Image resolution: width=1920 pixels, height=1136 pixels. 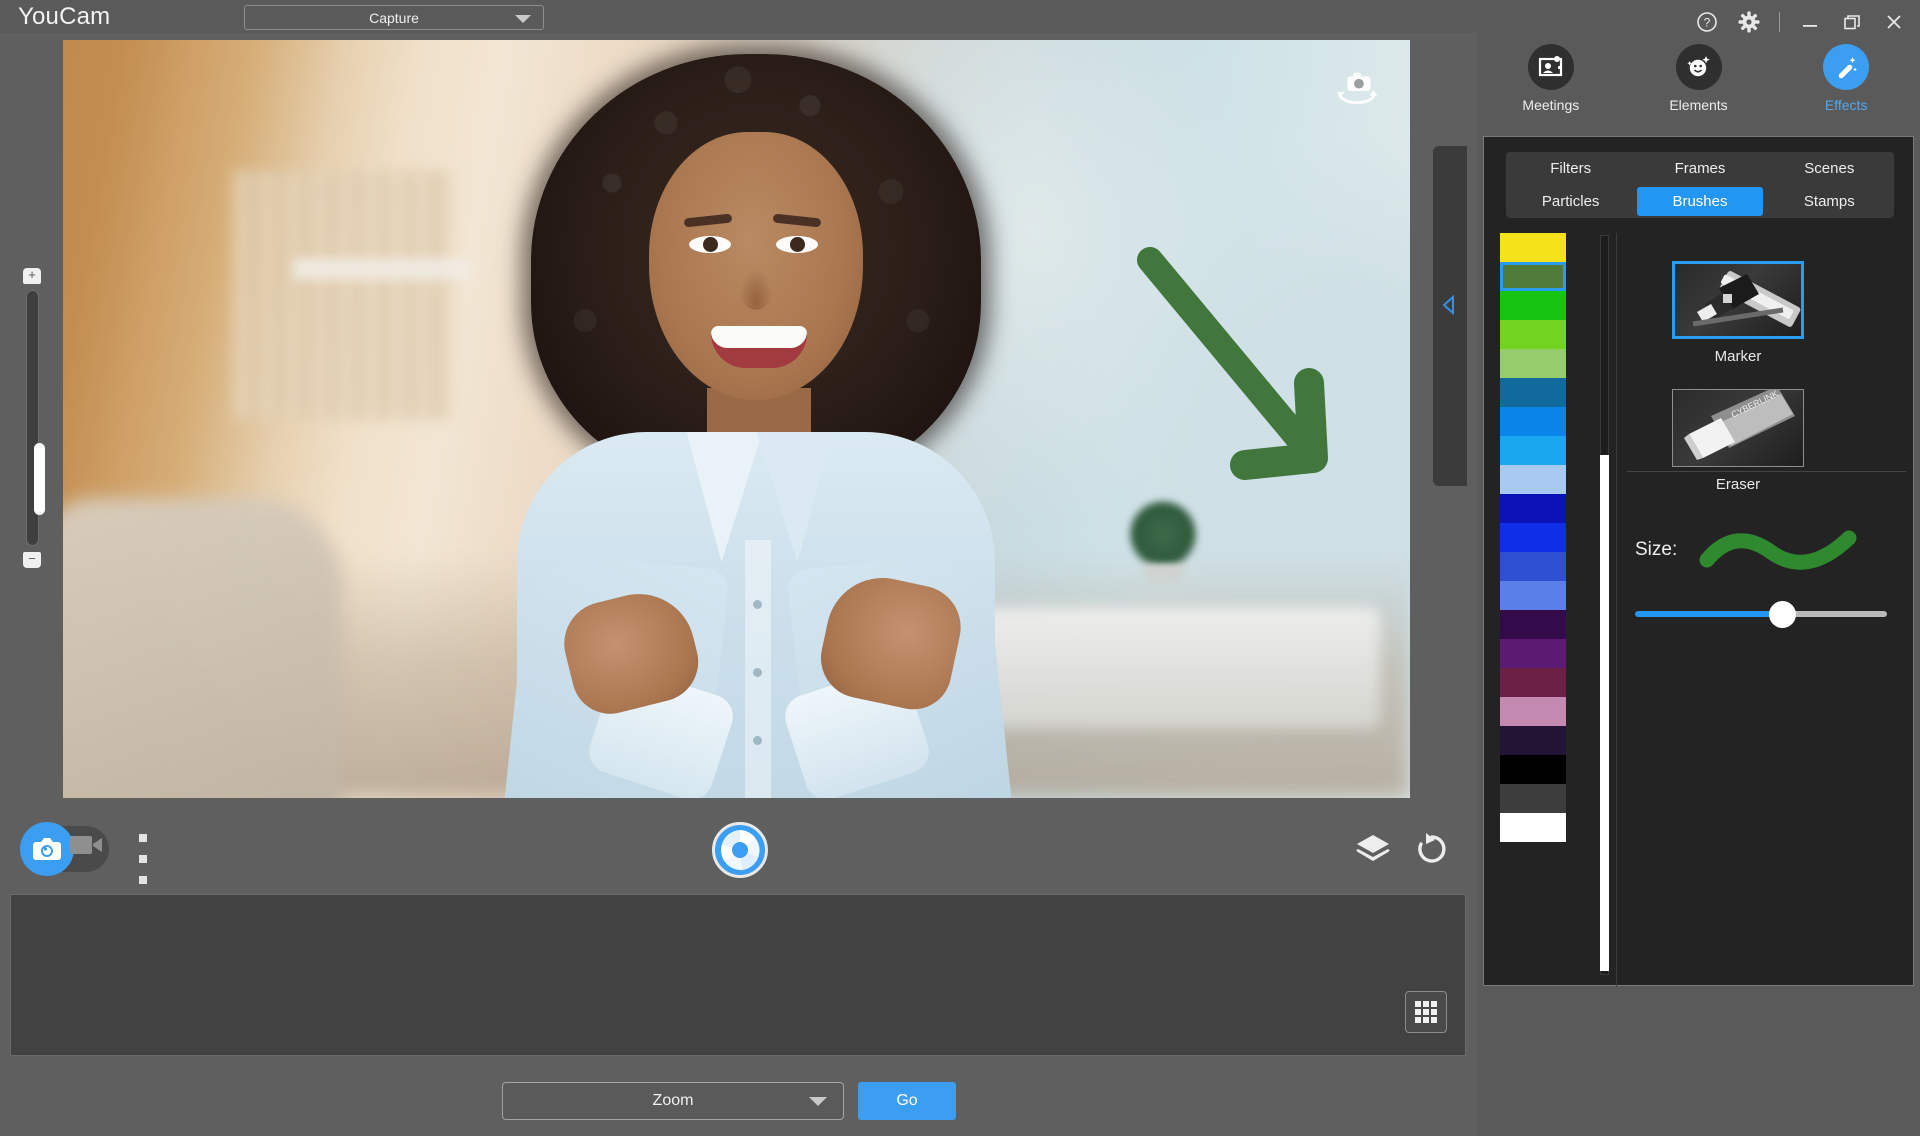 I want to click on help-button: ?, so click(x=1707, y=22).